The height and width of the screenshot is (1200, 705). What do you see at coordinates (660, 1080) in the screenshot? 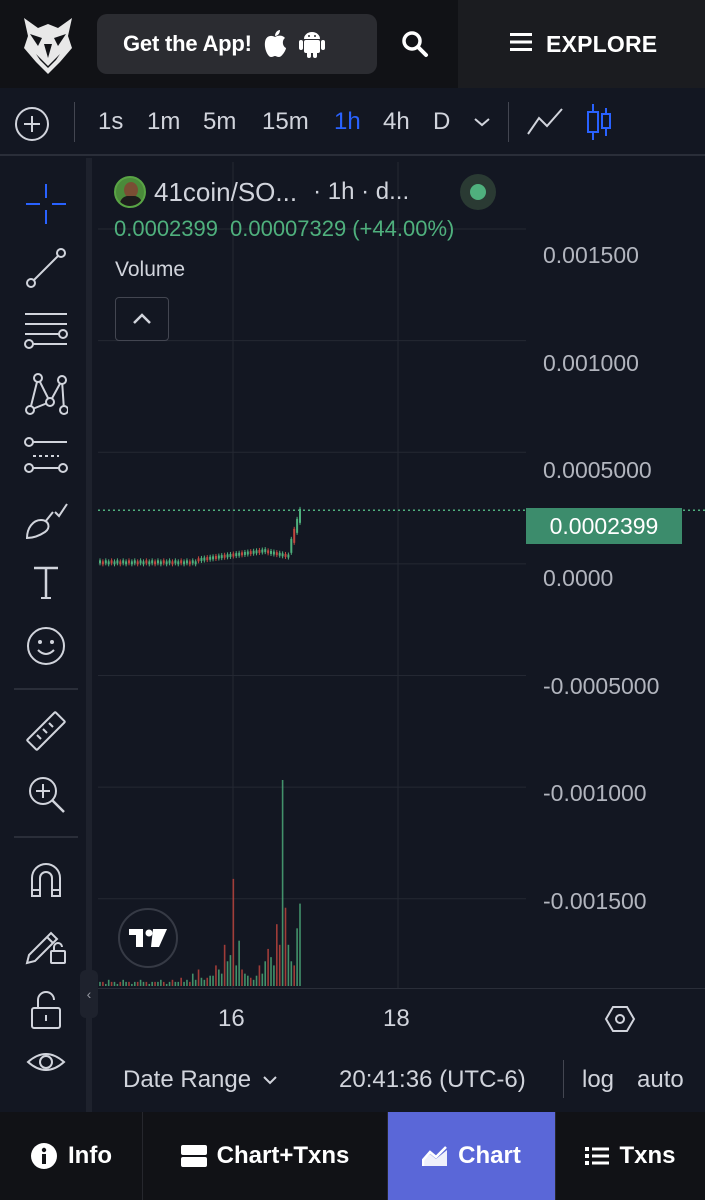
I see `auto-scale-button: auto` at bounding box center [660, 1080].